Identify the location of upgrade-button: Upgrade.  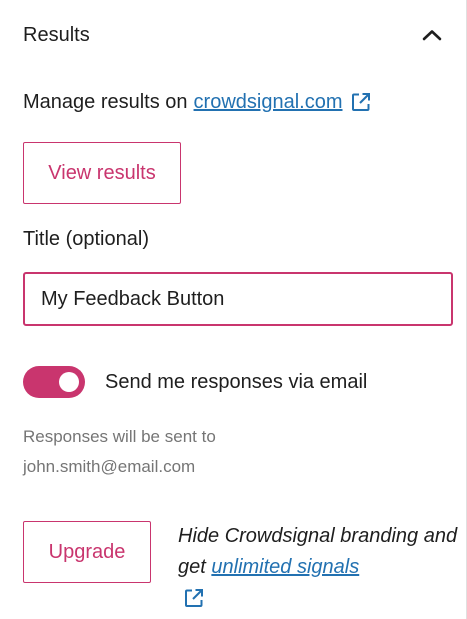
(87, 552).